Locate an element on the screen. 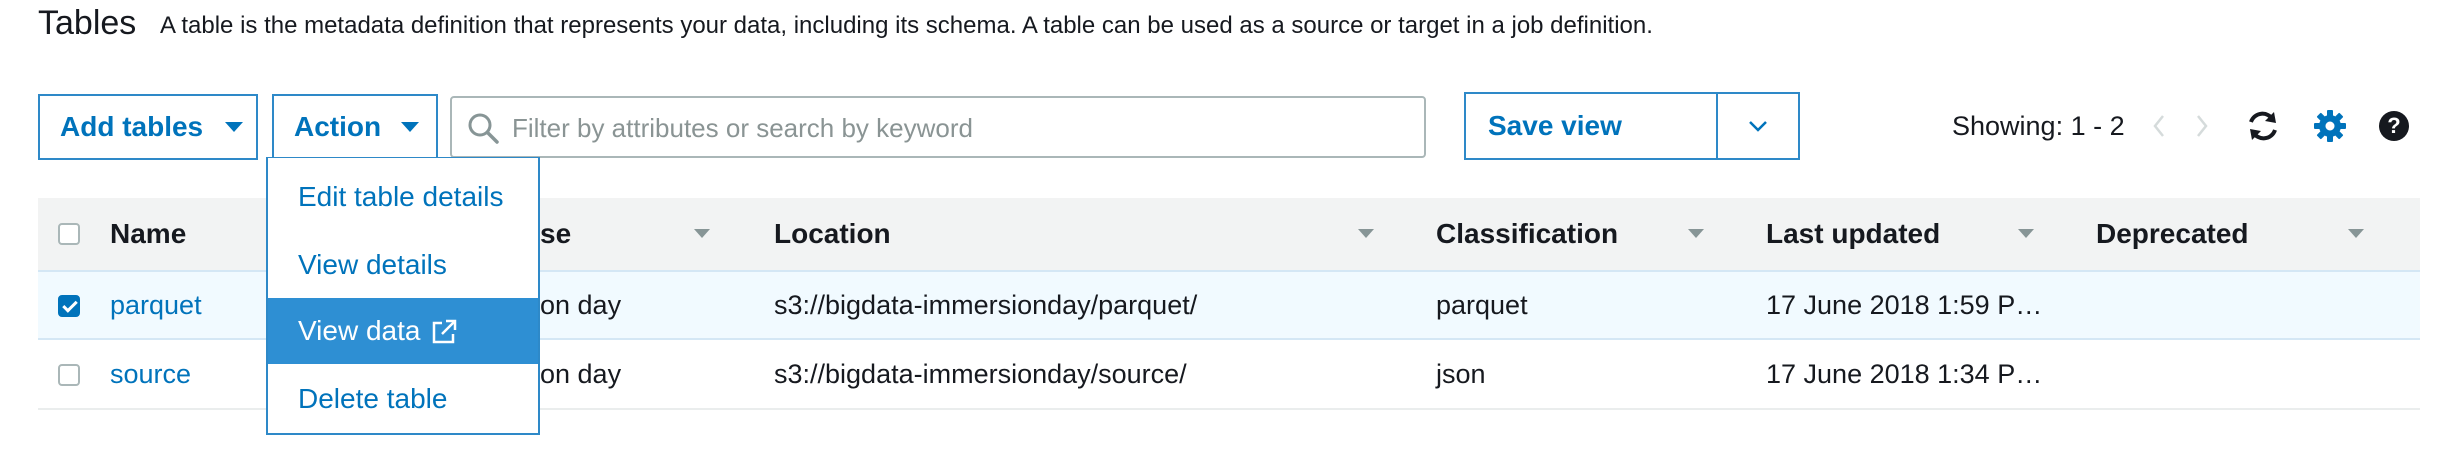 The image size is (2450, 452). pagination-status: Showing: 1 - 2 is located at coordinates (2038, 126).